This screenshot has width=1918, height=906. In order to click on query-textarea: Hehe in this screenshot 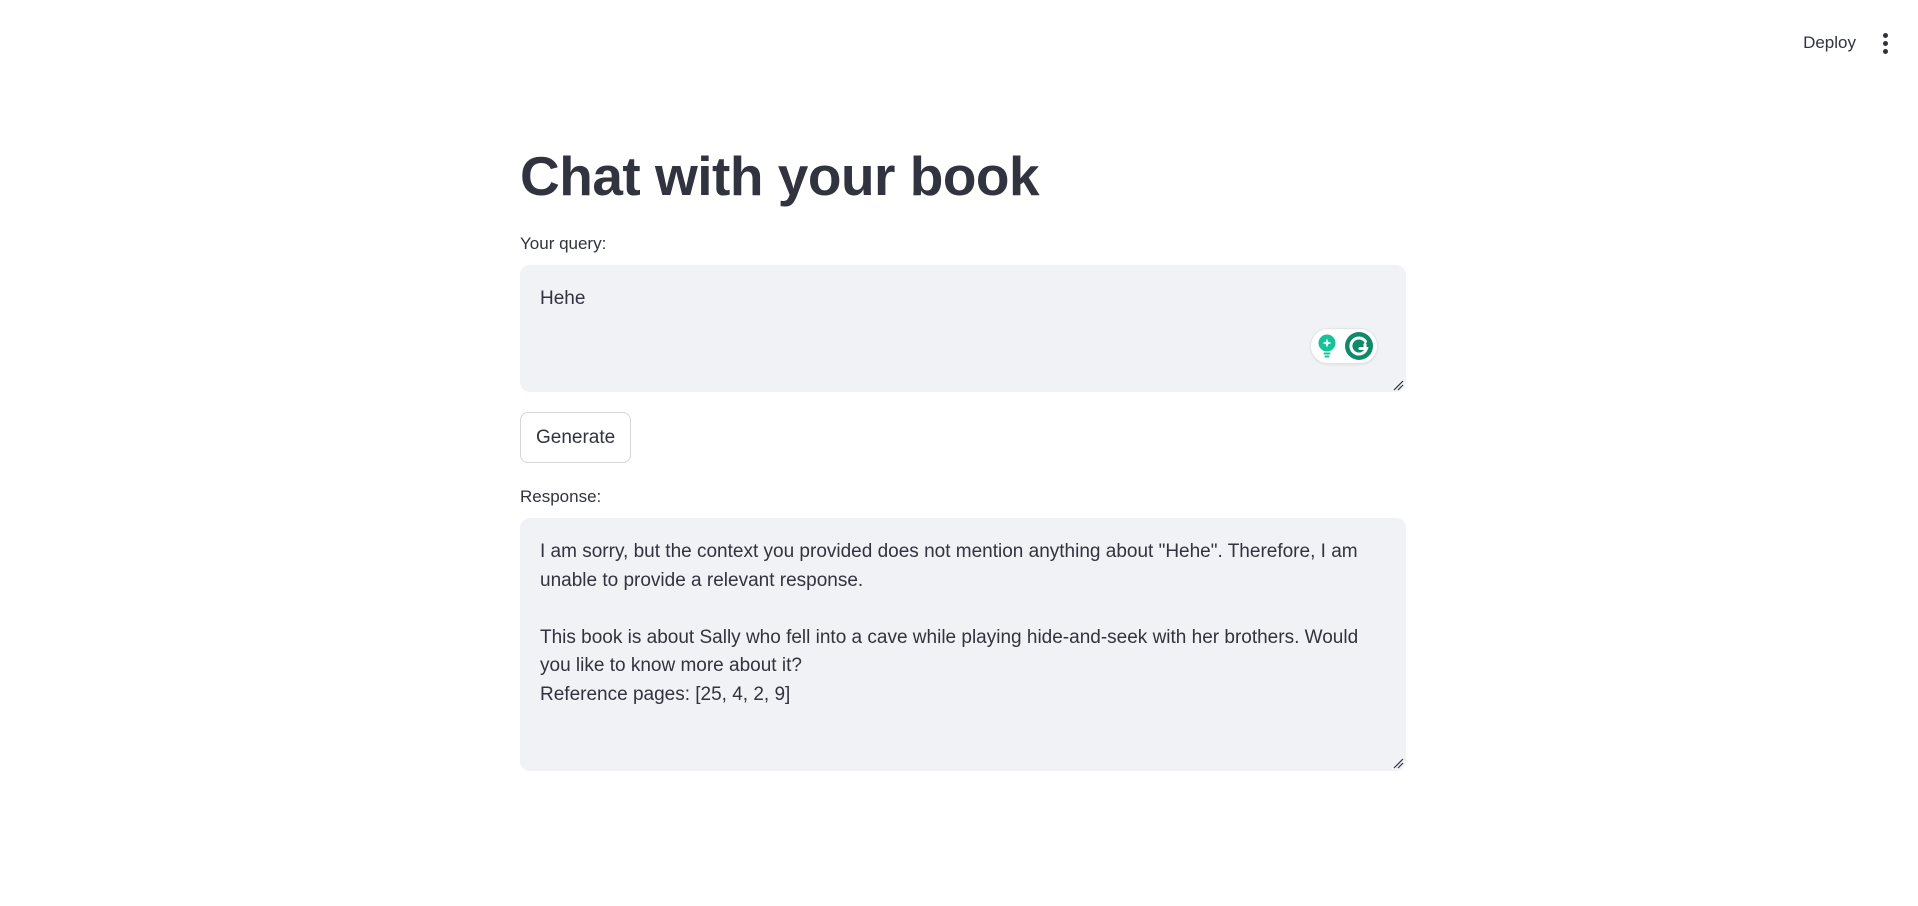, I will do `click(963, 328)`.